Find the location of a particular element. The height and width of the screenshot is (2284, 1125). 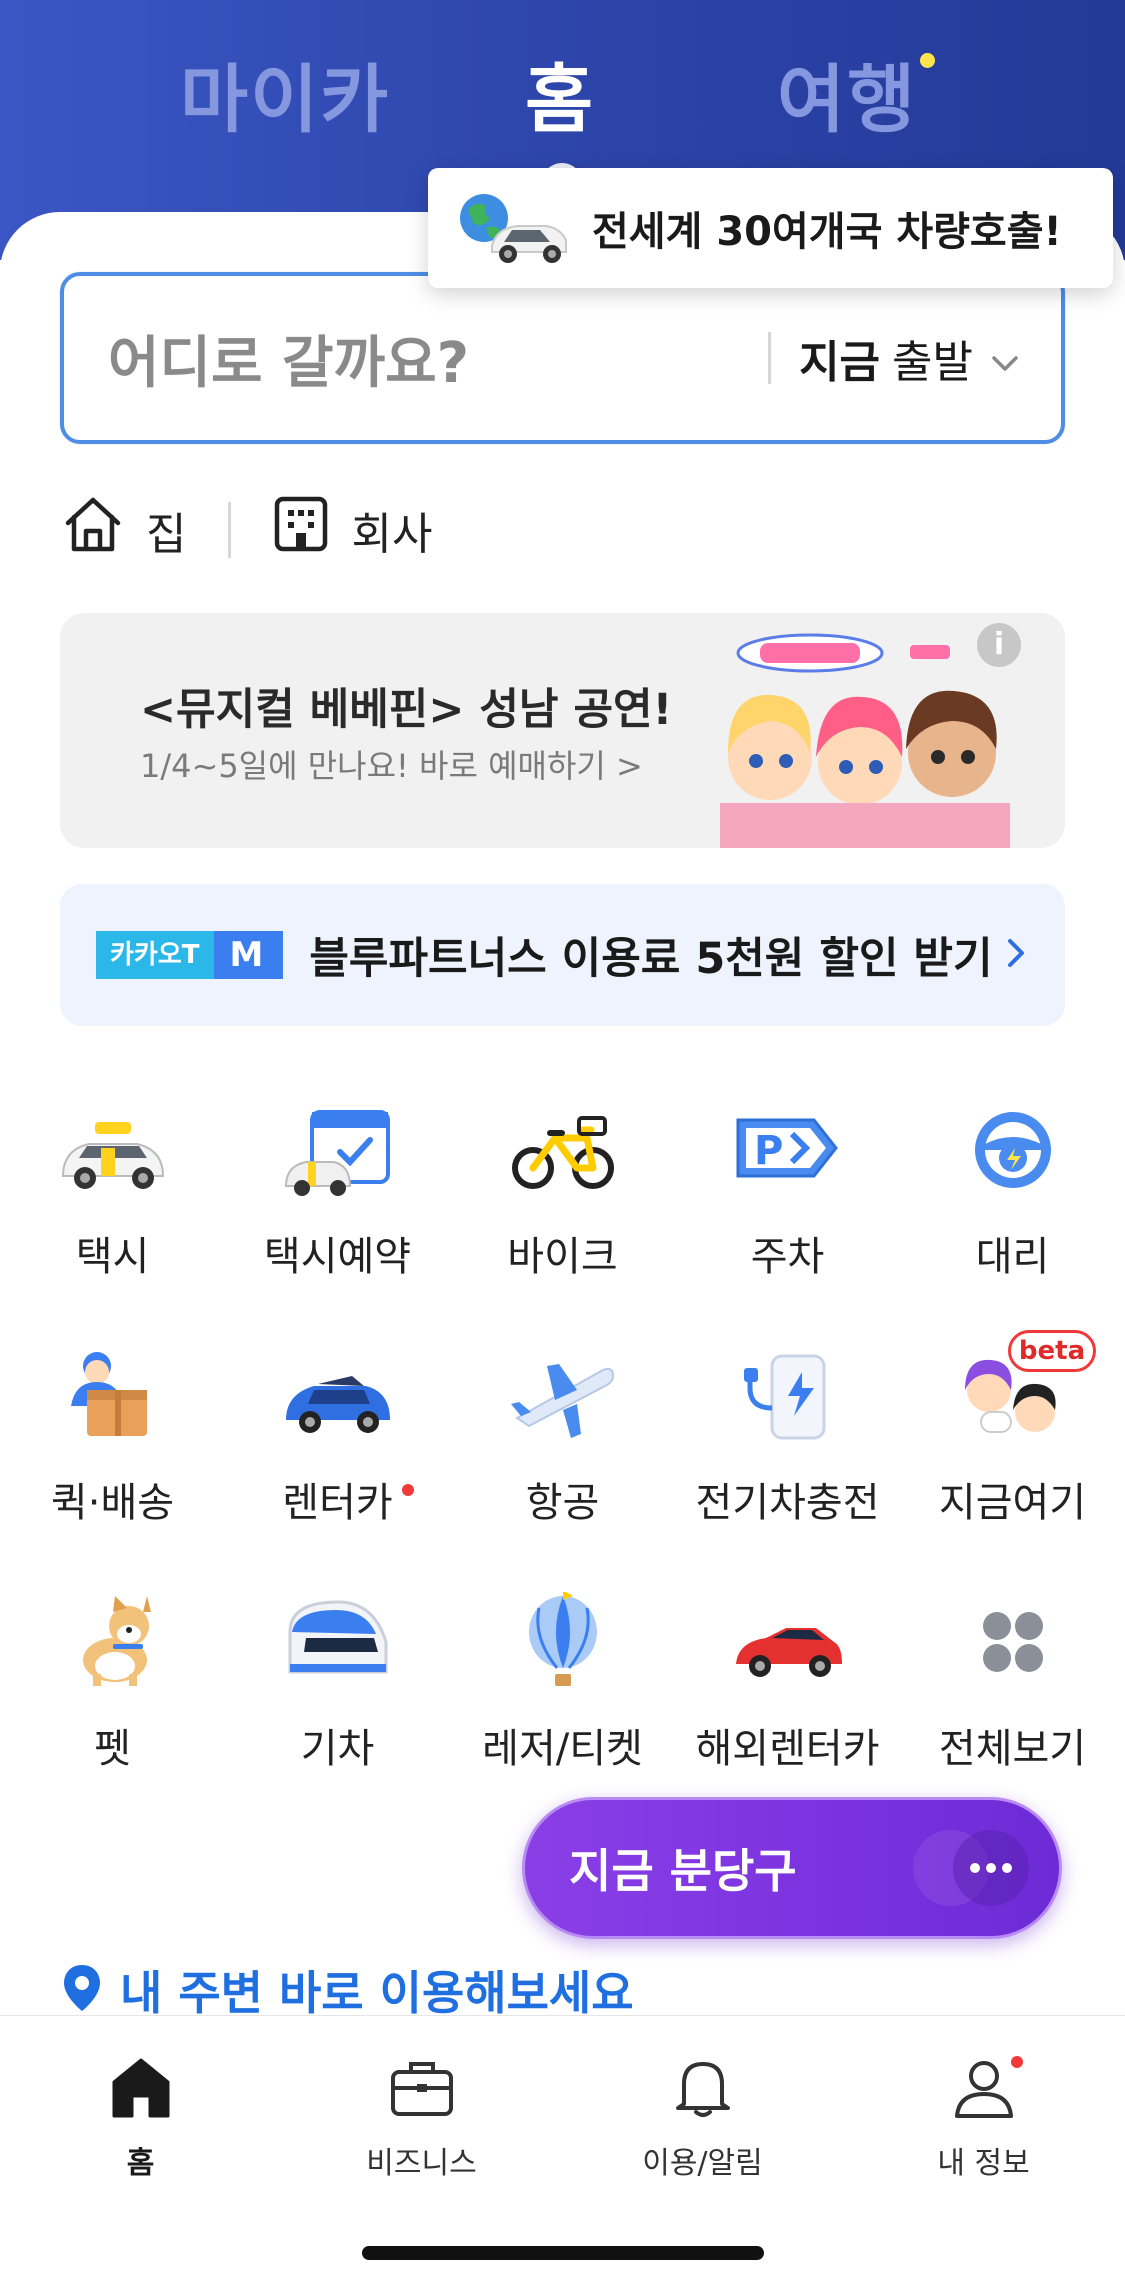

svg-text: P is located at coordinates (768, 1151).